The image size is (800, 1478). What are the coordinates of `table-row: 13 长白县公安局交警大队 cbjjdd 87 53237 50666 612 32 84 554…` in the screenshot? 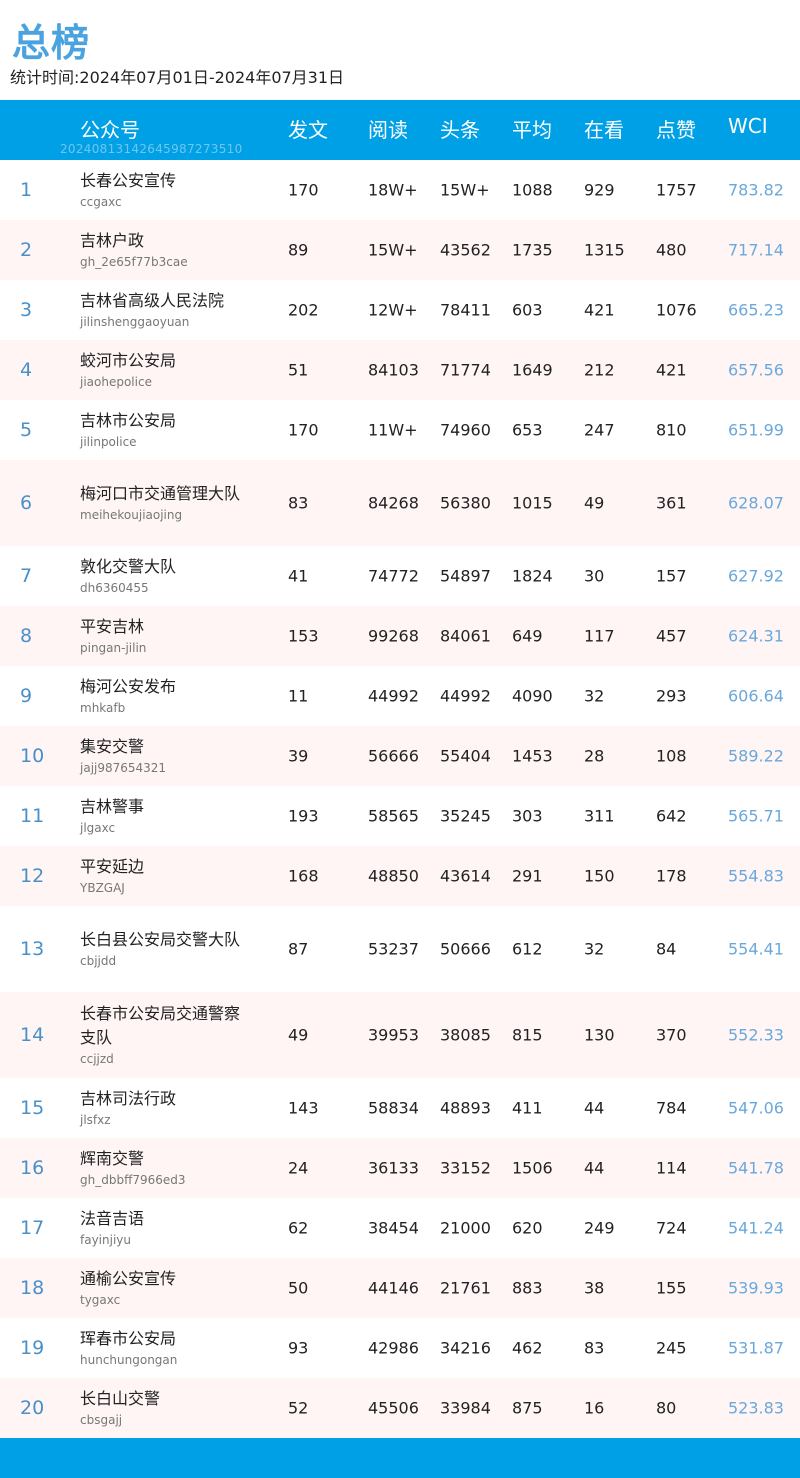 It's located at (400, 949).